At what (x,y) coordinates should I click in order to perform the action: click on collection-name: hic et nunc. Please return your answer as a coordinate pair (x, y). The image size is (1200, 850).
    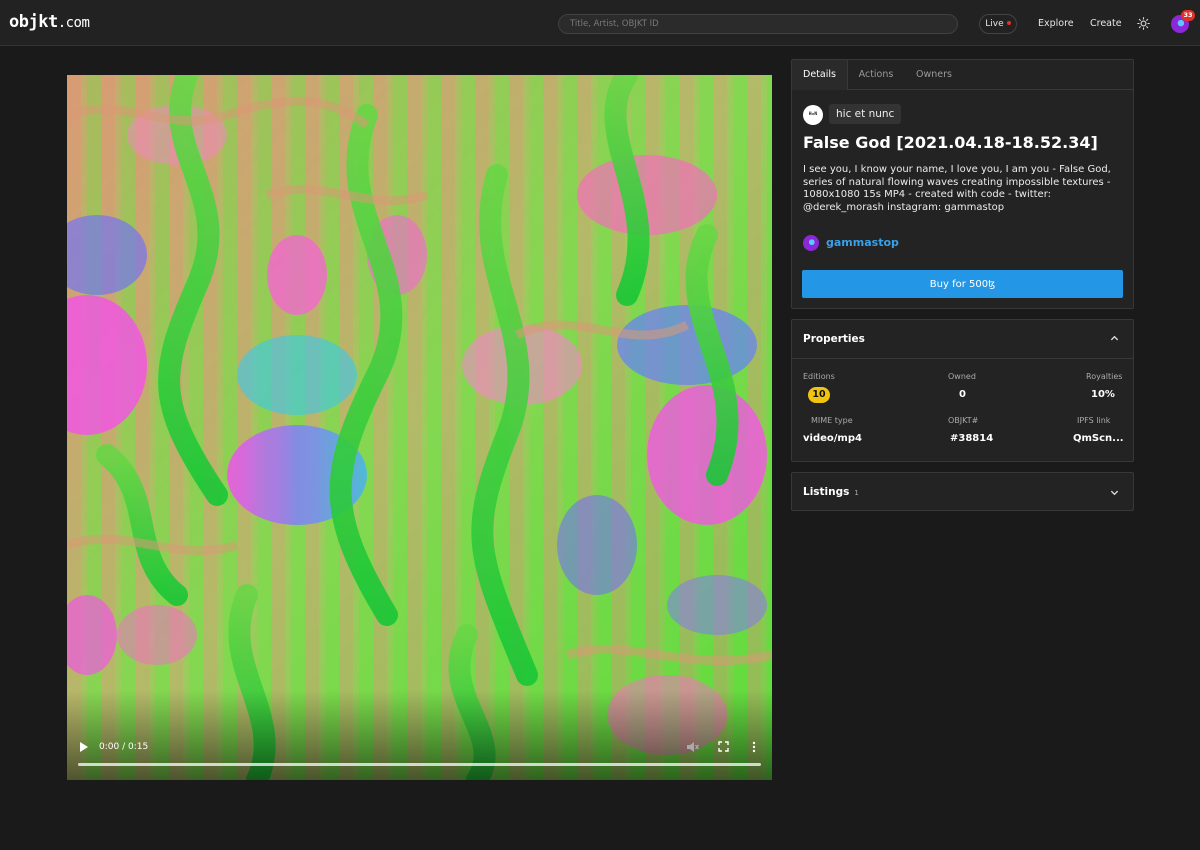
    Looking at the image, I should click on (865, 114).